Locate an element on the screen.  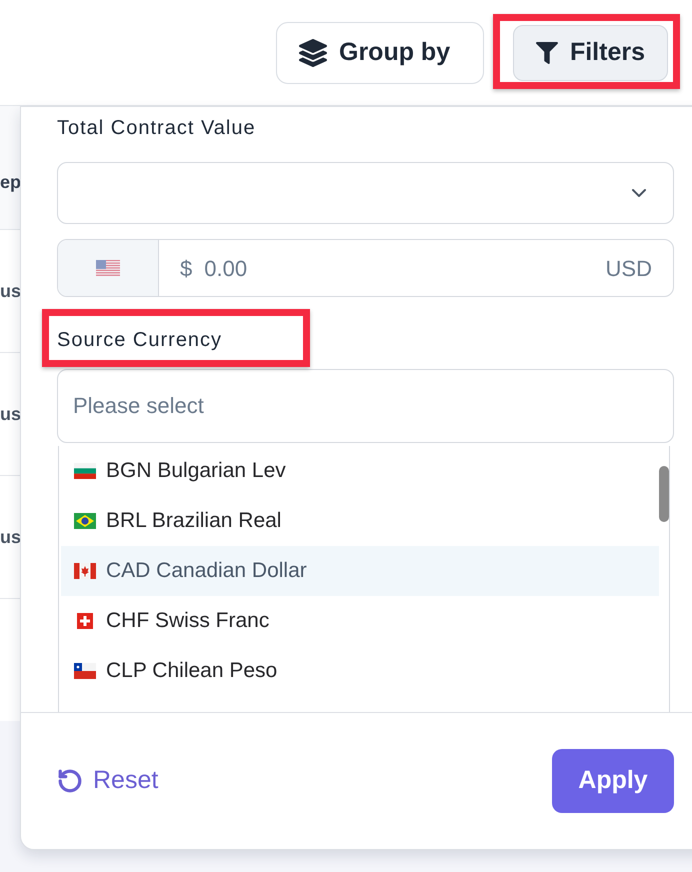
flag-dropdown-button is located at coordinates (108, 268).